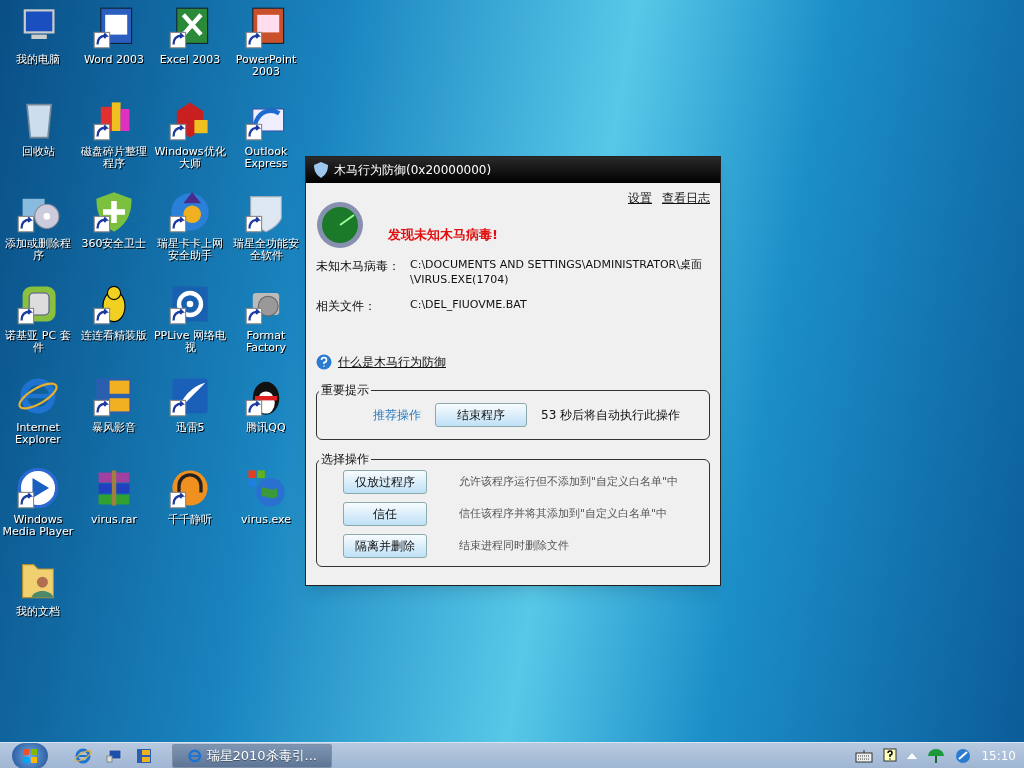 This screenshot has height=768, width=1024. I want to click on action-description: 信任该程序并将其添加到"自定义白名单"中, so click(563, 513).